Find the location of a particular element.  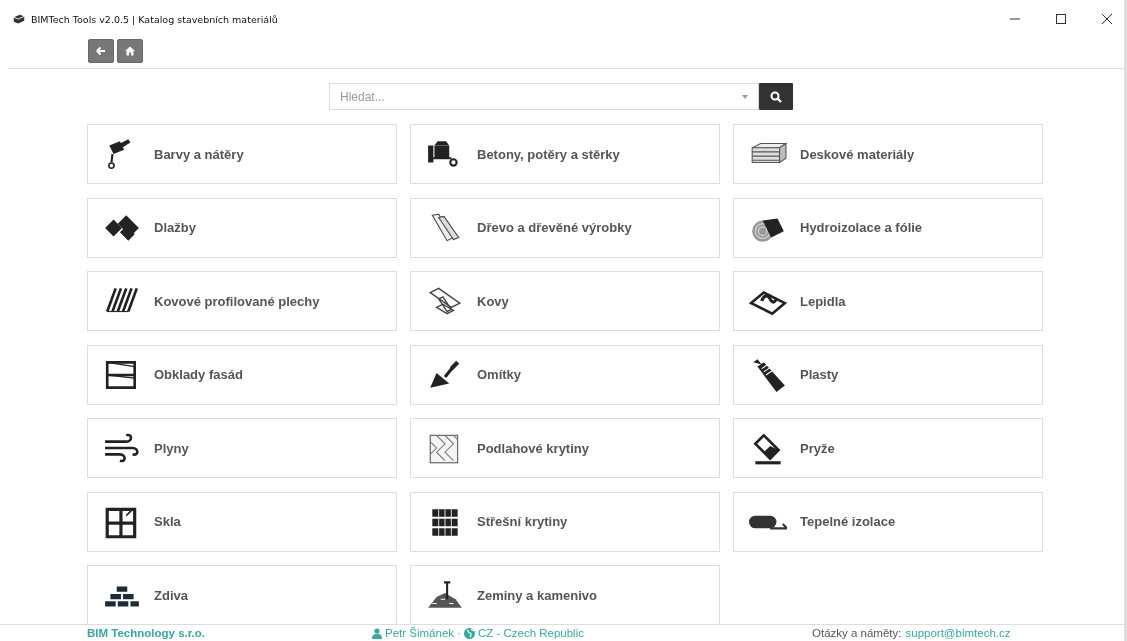

home-button is located at coordinates (130, 51).